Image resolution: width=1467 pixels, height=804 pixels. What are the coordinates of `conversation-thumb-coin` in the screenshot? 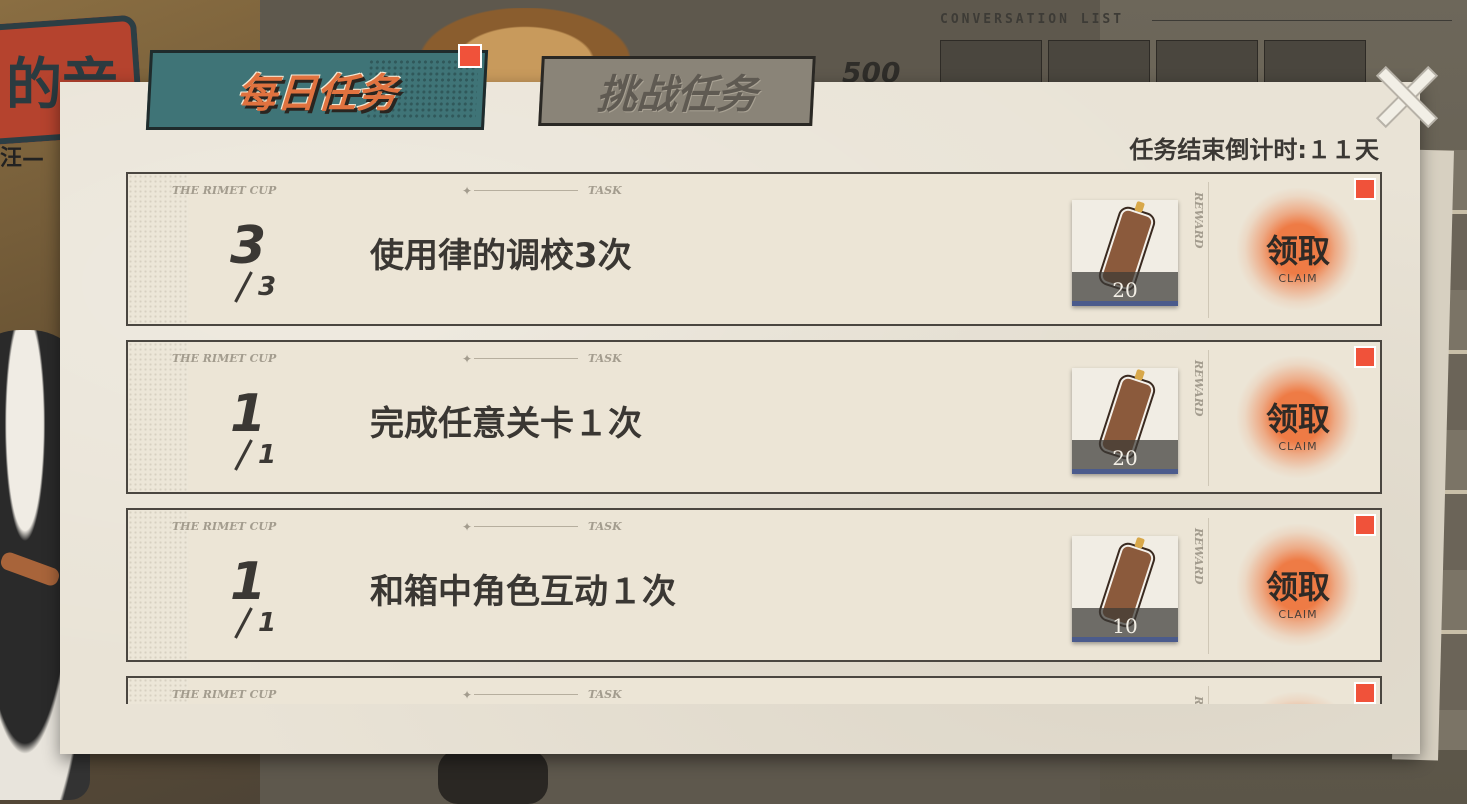 It's located at (1207, 64).